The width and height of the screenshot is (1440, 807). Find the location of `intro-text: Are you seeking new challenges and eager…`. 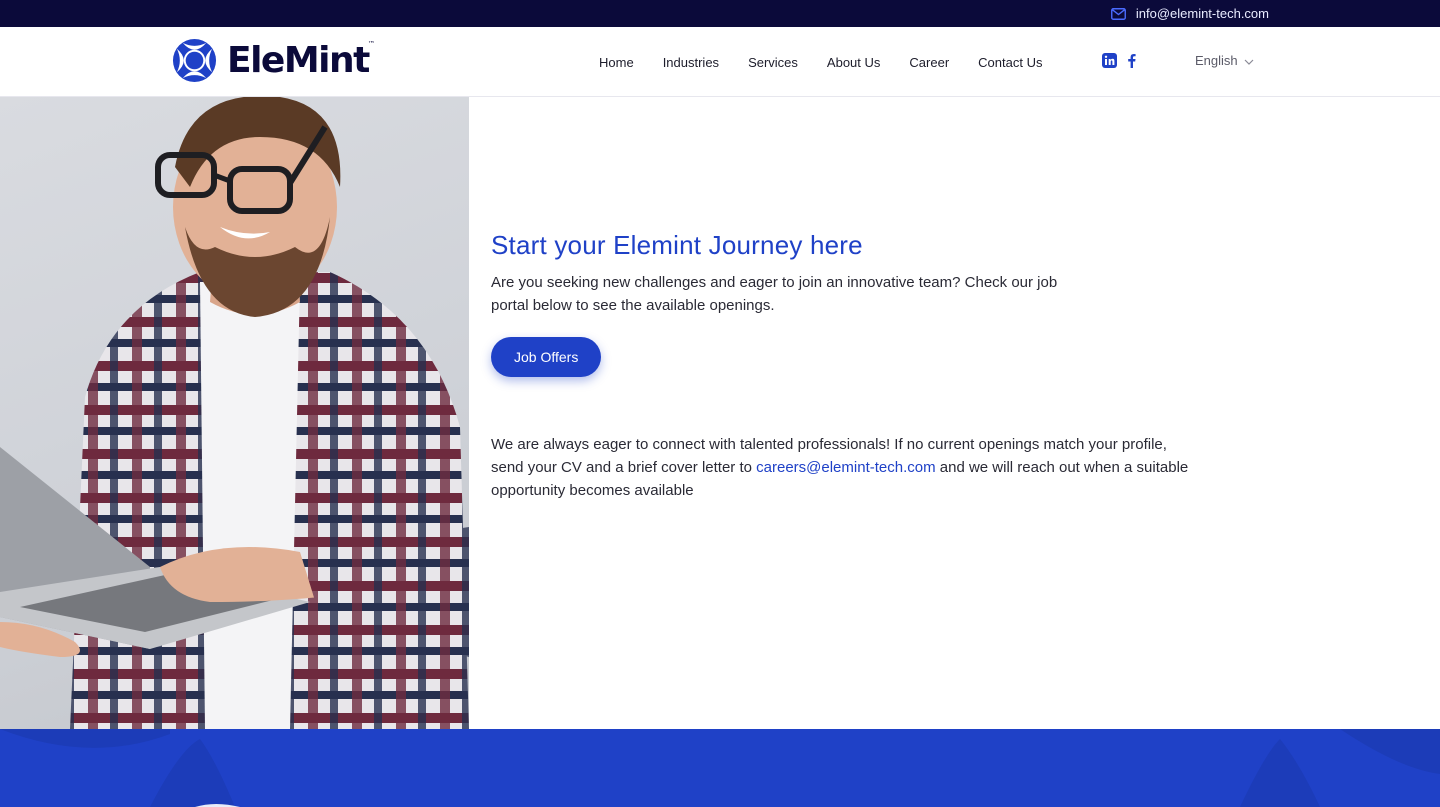

intro-text: Are you seeking new challenges and eager… is located at coordinates (774, 294).